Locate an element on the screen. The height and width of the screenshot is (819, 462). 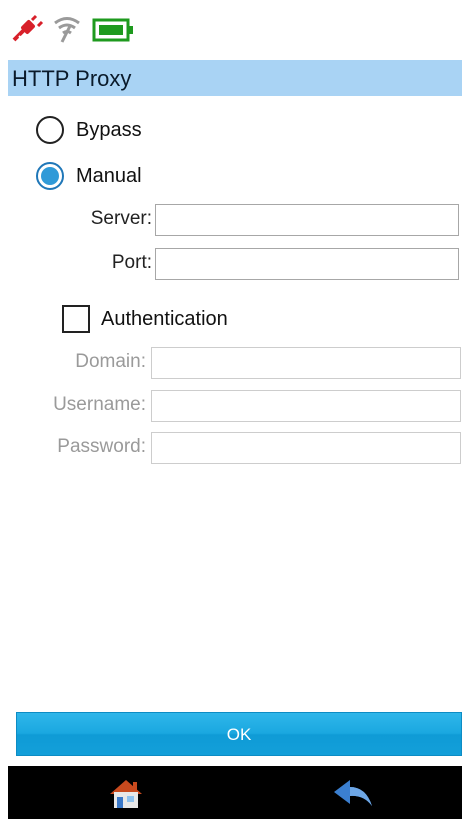
server-label: Server: is located at coordinates (121, 218).